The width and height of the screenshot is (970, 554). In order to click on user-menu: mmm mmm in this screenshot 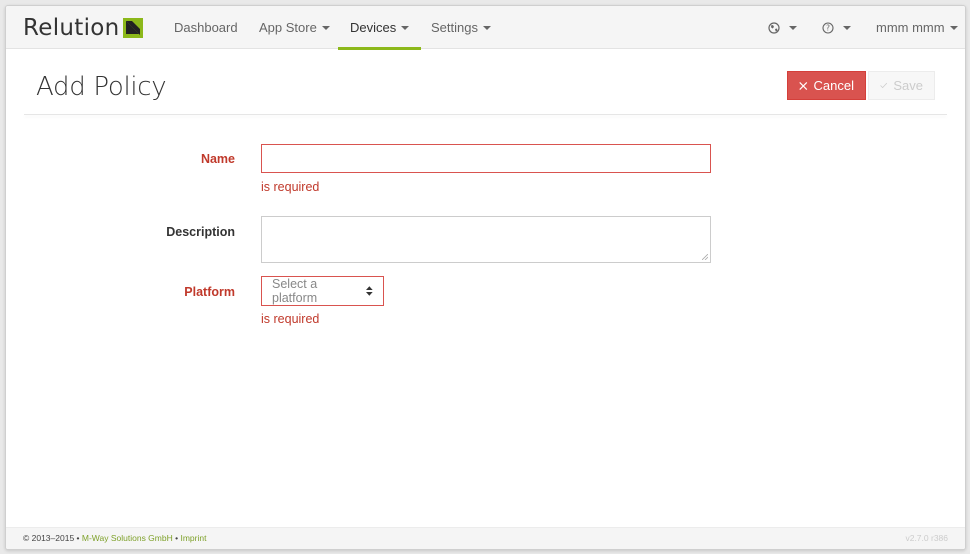, I will do `click(917, 27)`.